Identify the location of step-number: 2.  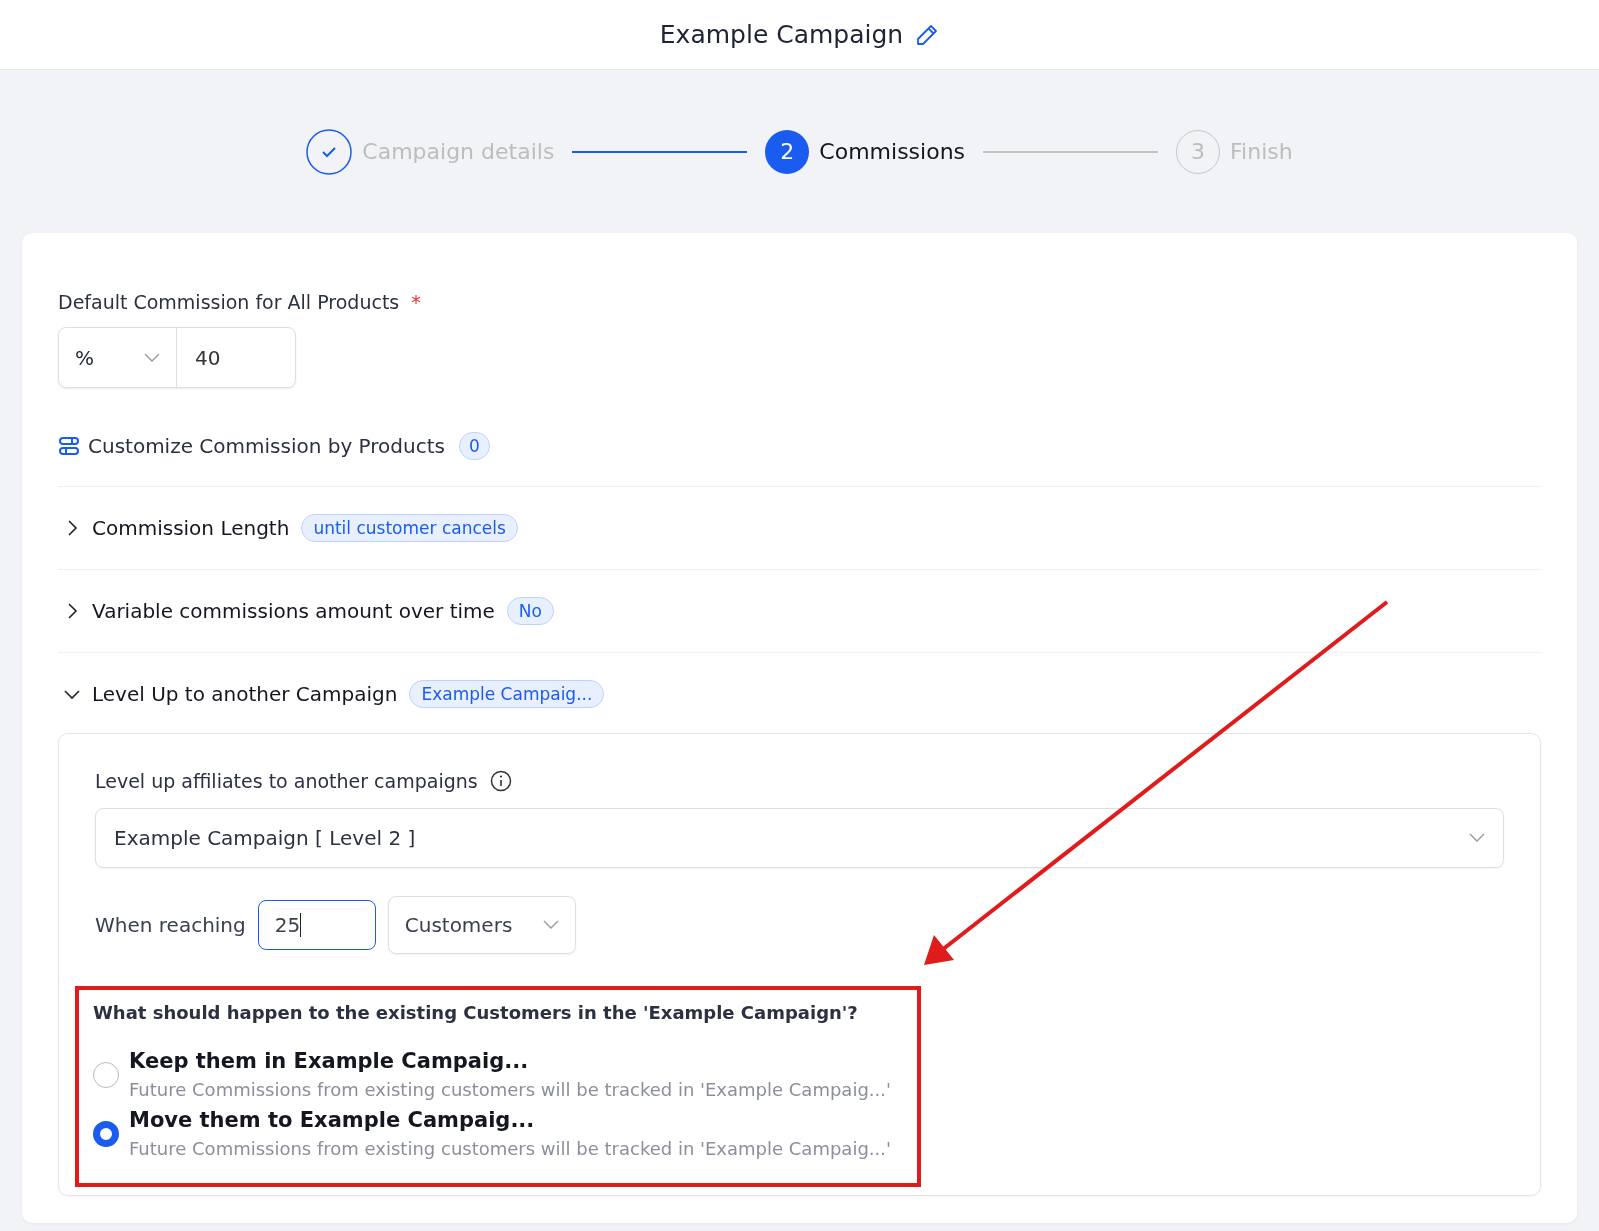
(787, 151).